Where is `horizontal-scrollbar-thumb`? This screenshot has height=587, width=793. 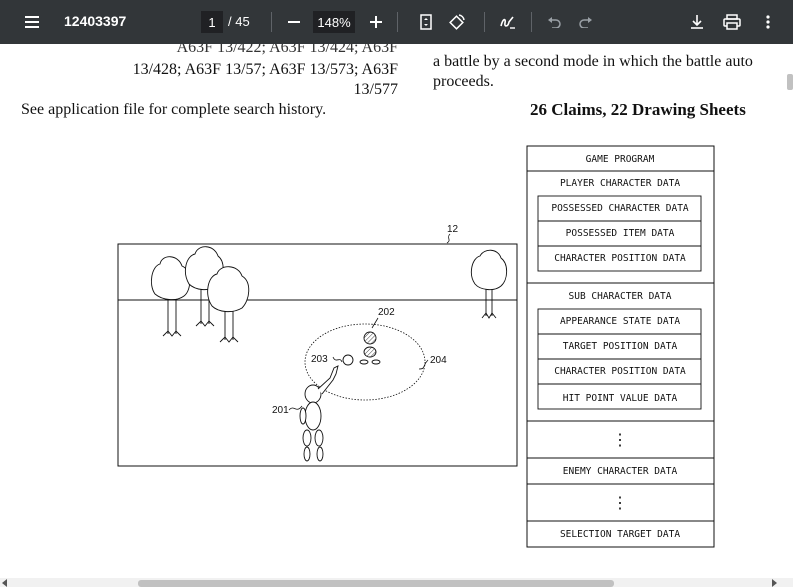
horizontal-scrollbar-thumb is located at coordinates (376, 583).